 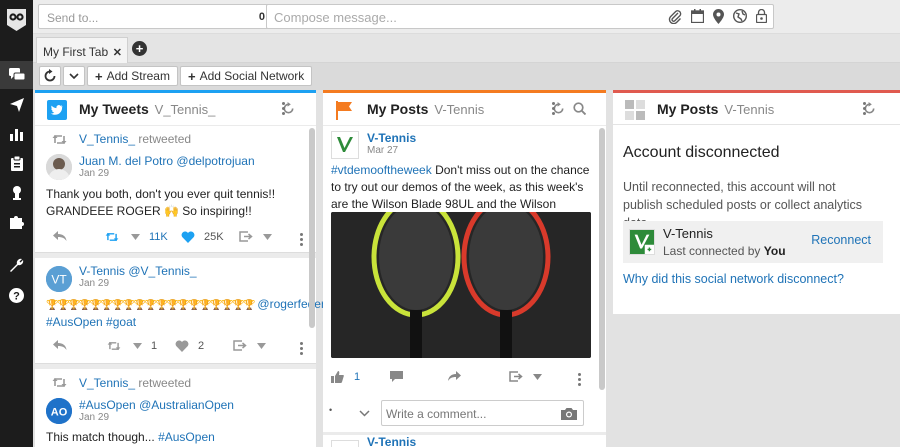 What do you see at coordinates (202, 237) in the screenshot?
I see `like-button: 25K` at bounding box center [202, 237].